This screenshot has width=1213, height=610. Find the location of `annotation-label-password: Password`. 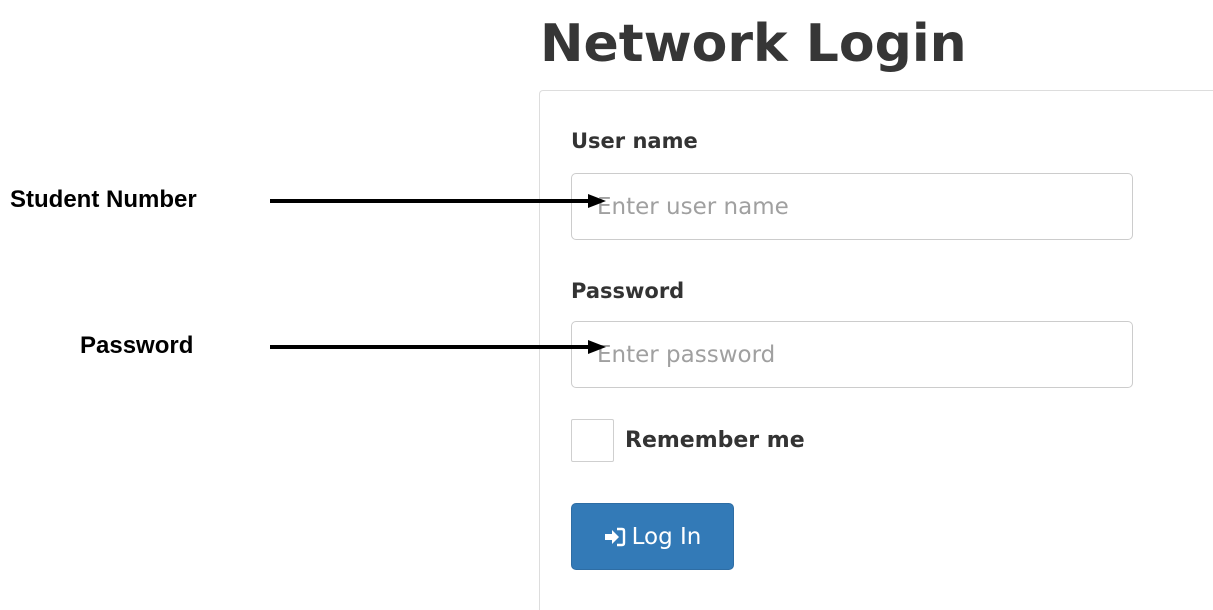

annotation-label-password: Password is located at coordinates (137, 345).